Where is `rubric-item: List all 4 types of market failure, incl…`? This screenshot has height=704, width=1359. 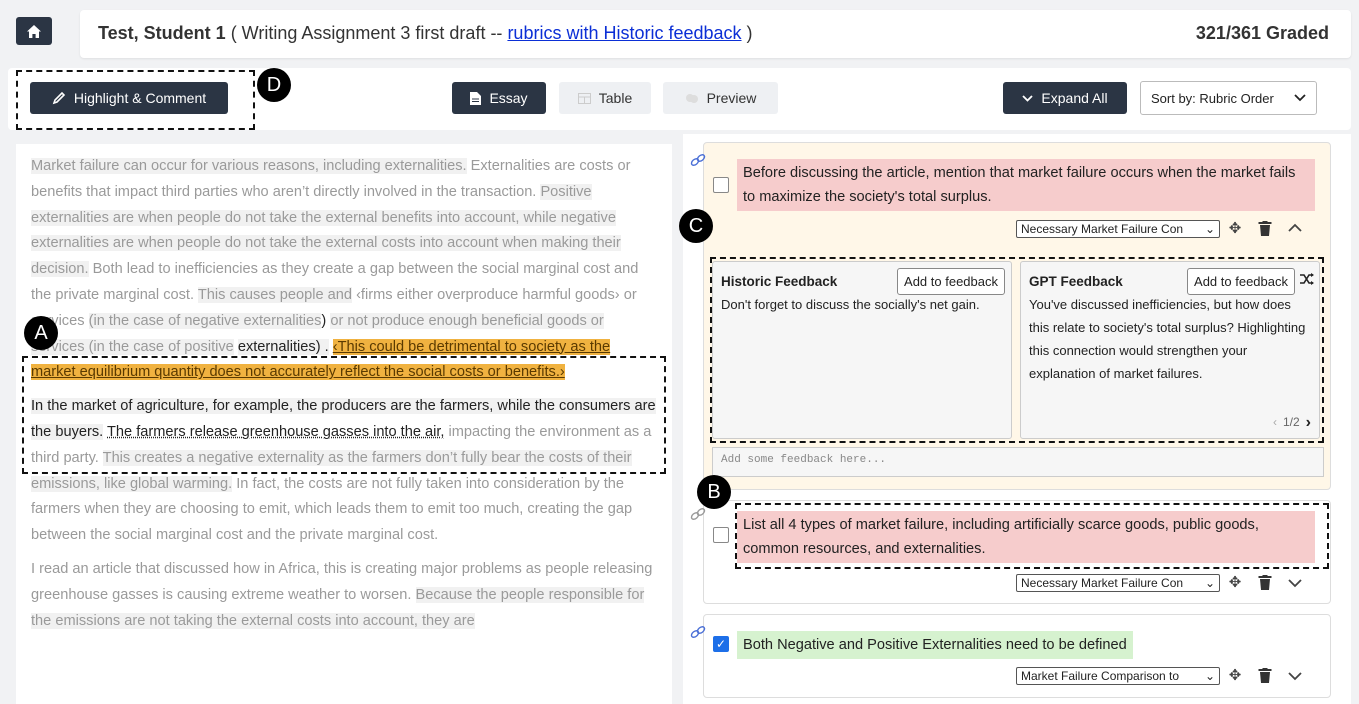 rubric-item: List all 4 types of market failure, incl… is located at coordinates (1010, 552).